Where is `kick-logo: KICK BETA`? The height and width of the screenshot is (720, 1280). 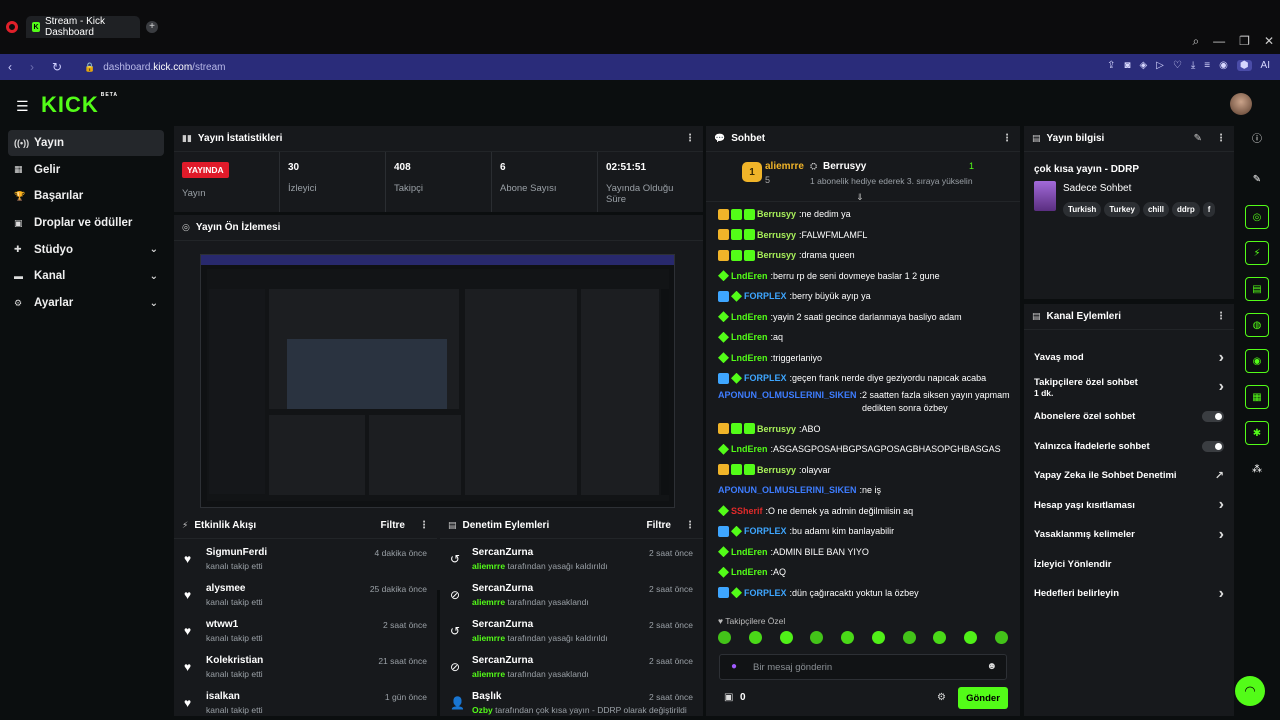 kick-logo: KICK BETA is located at coordinates (79, 105).